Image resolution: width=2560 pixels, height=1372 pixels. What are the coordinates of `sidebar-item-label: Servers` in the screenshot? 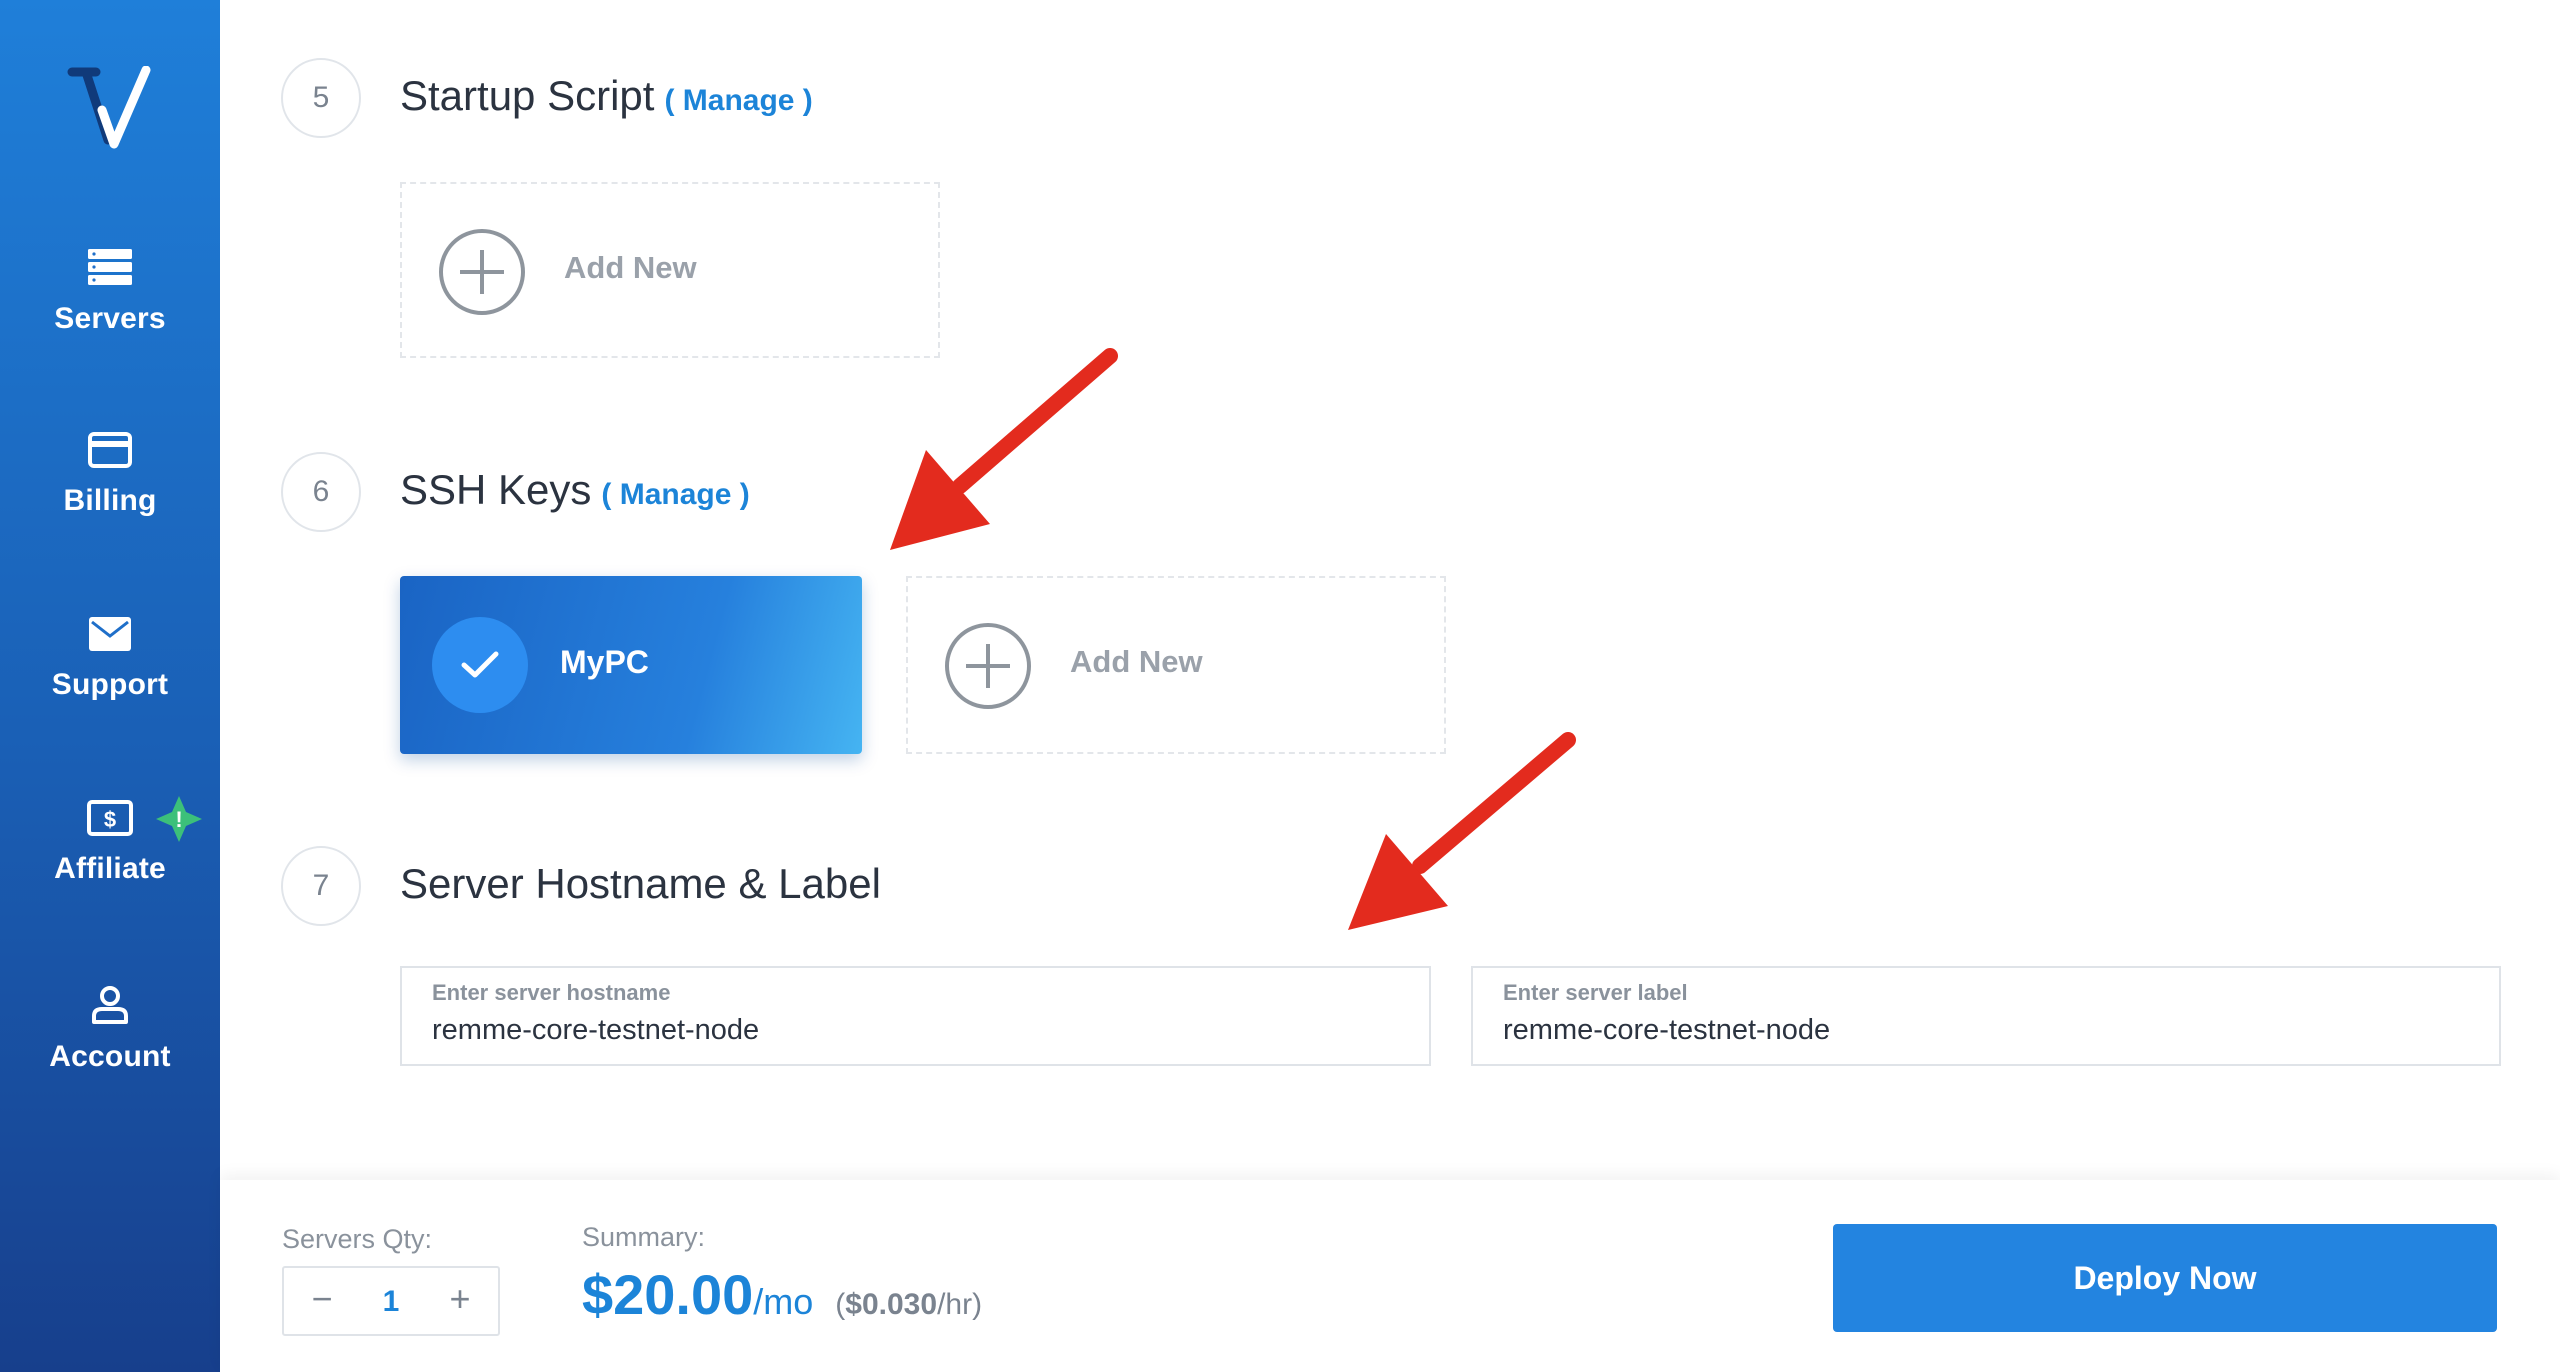 It's located at (110, 318).